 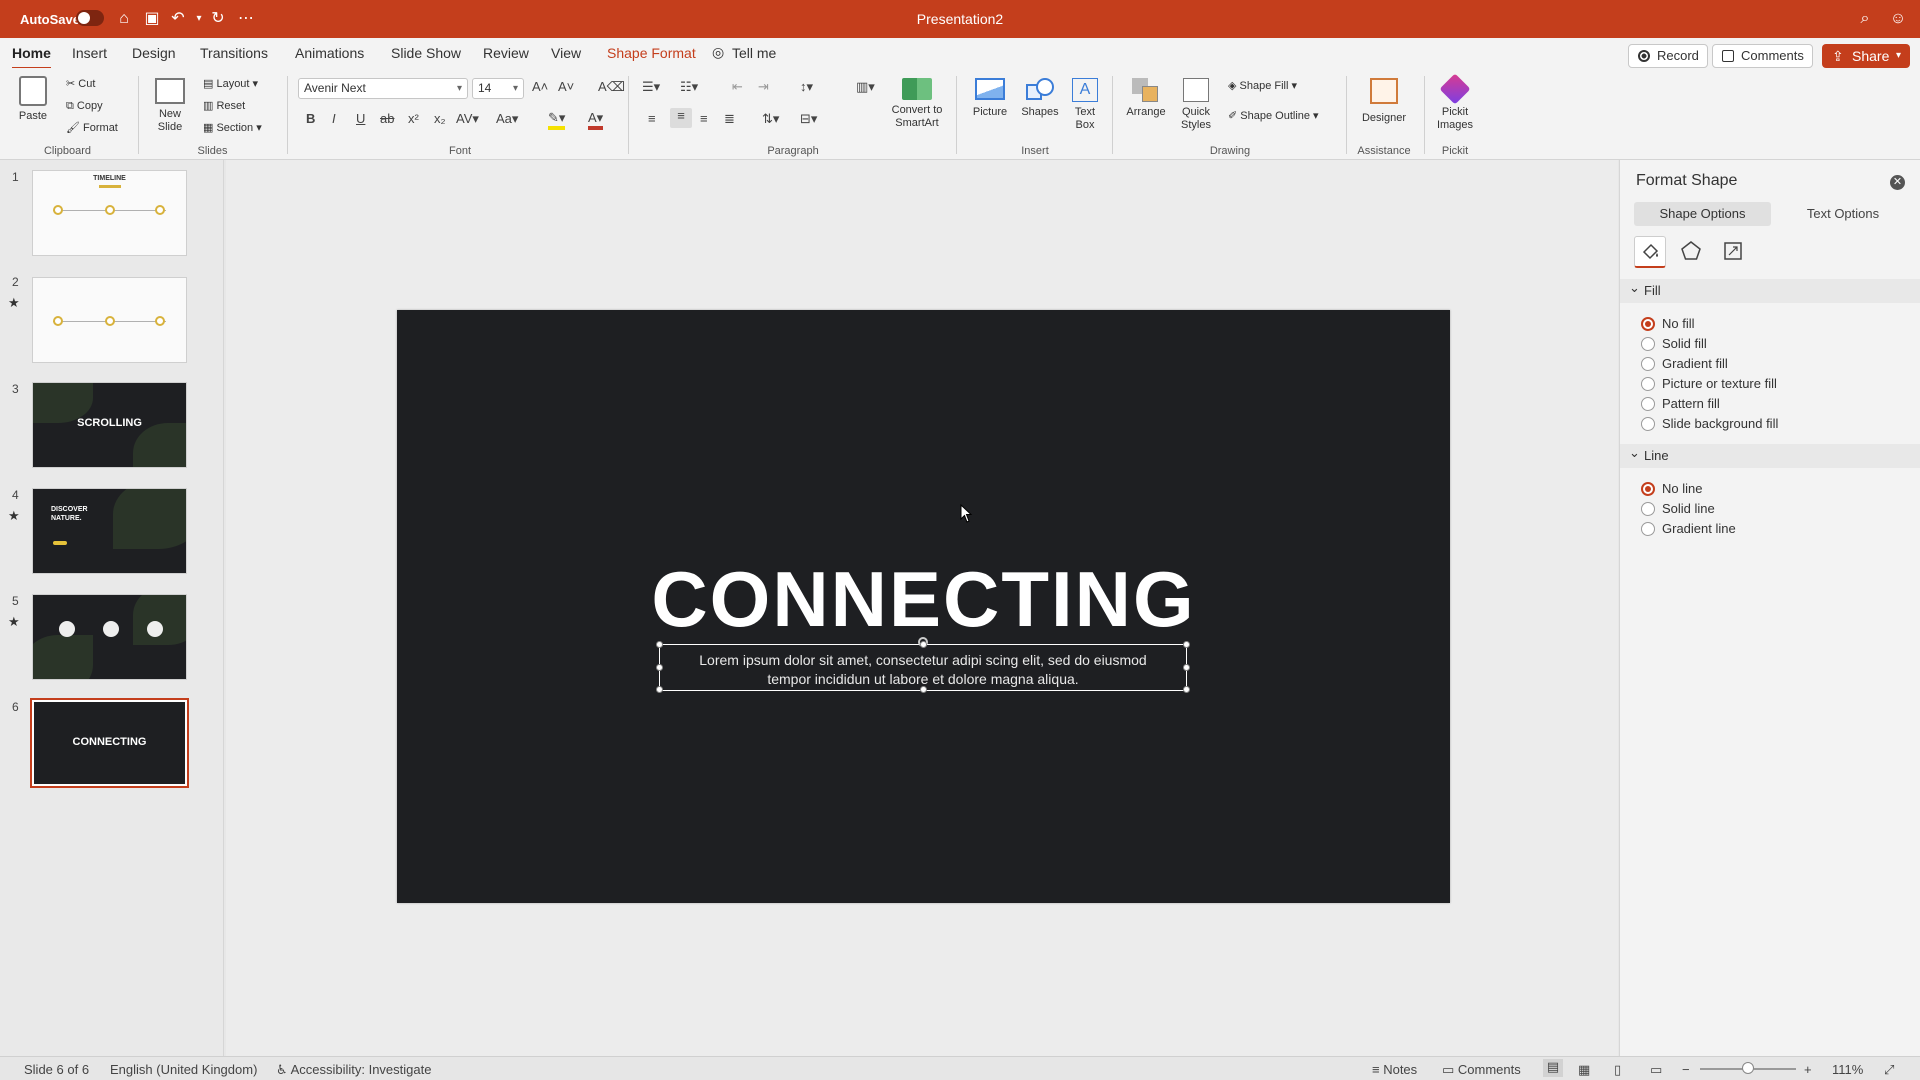 I want to click on slide-thumbnail-4: DISCOVER NATURE., so click(x=109, y=531).